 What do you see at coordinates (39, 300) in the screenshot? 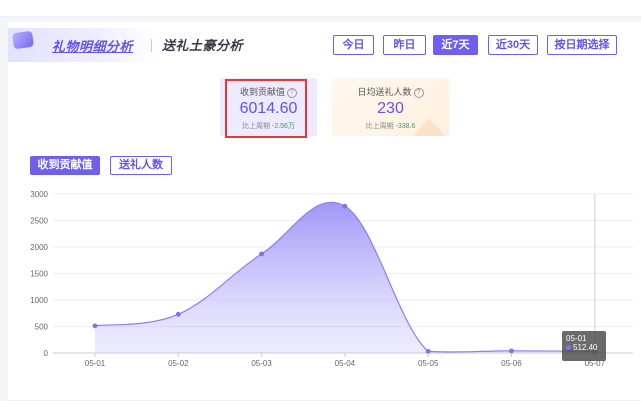
I see `y-tick-label: 1000` at bounding box center [39, 300].